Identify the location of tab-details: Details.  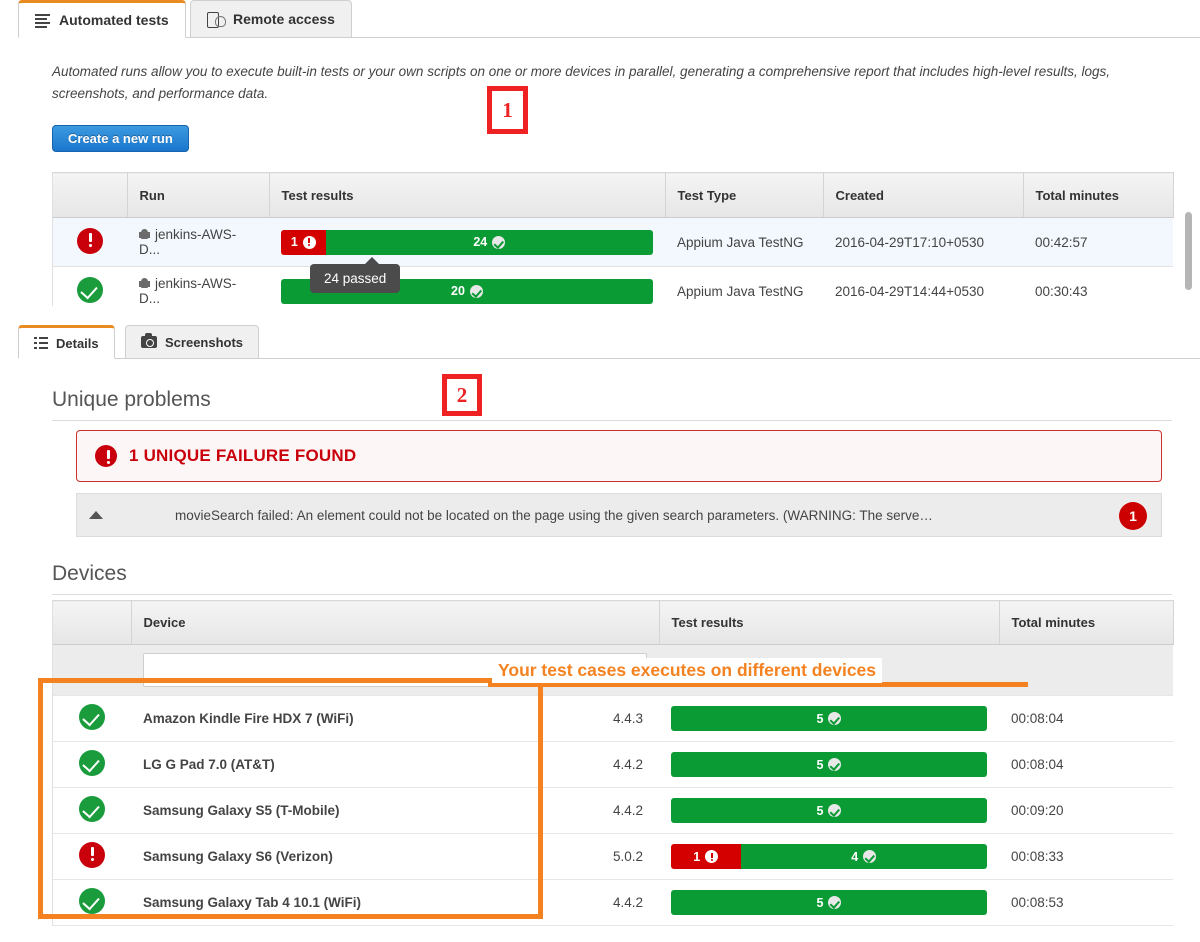
(66, 342).